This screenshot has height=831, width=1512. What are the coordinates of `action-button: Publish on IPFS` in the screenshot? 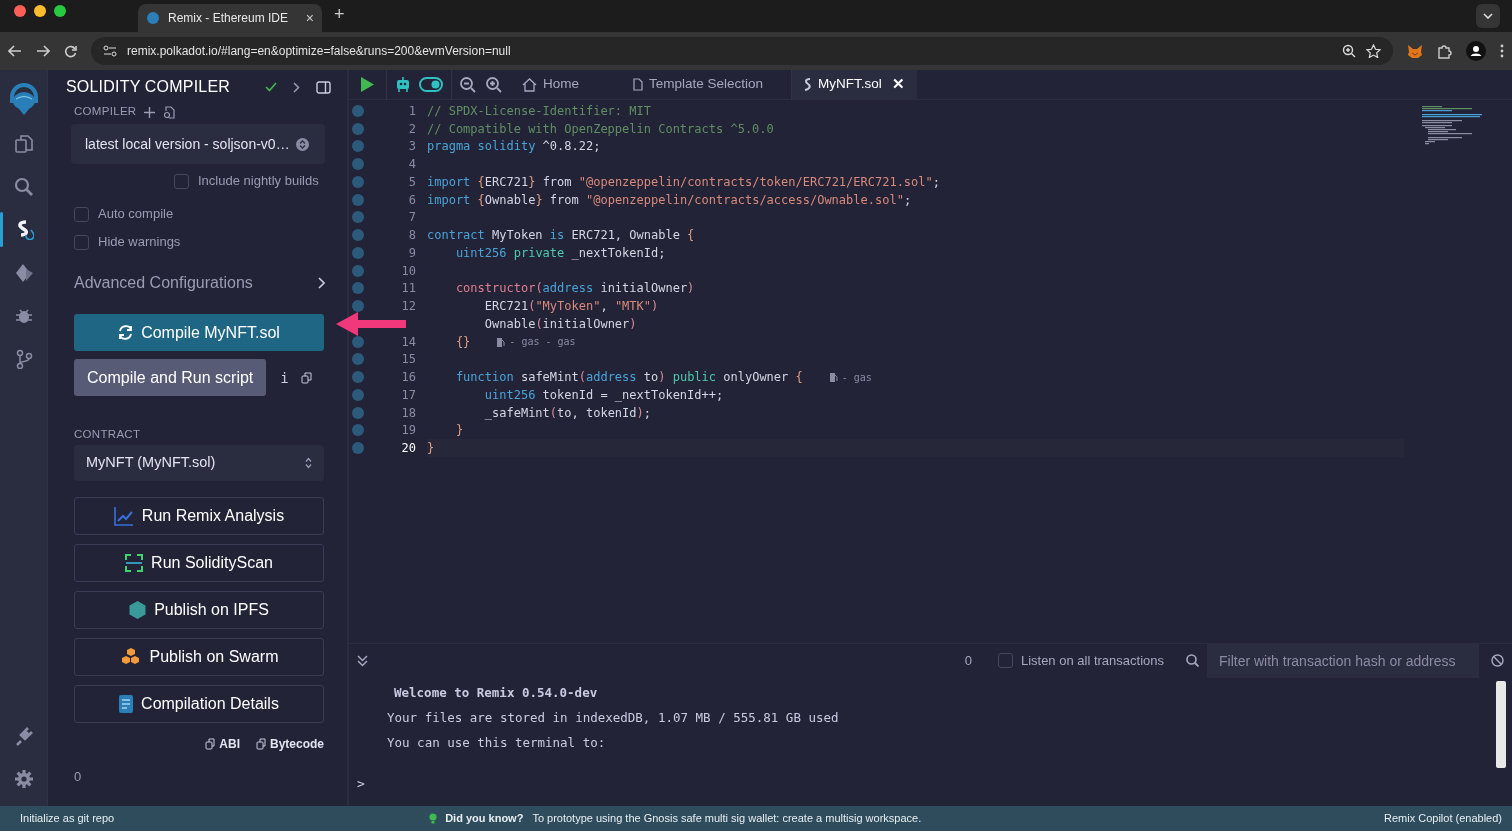 It's located at (199, 610).